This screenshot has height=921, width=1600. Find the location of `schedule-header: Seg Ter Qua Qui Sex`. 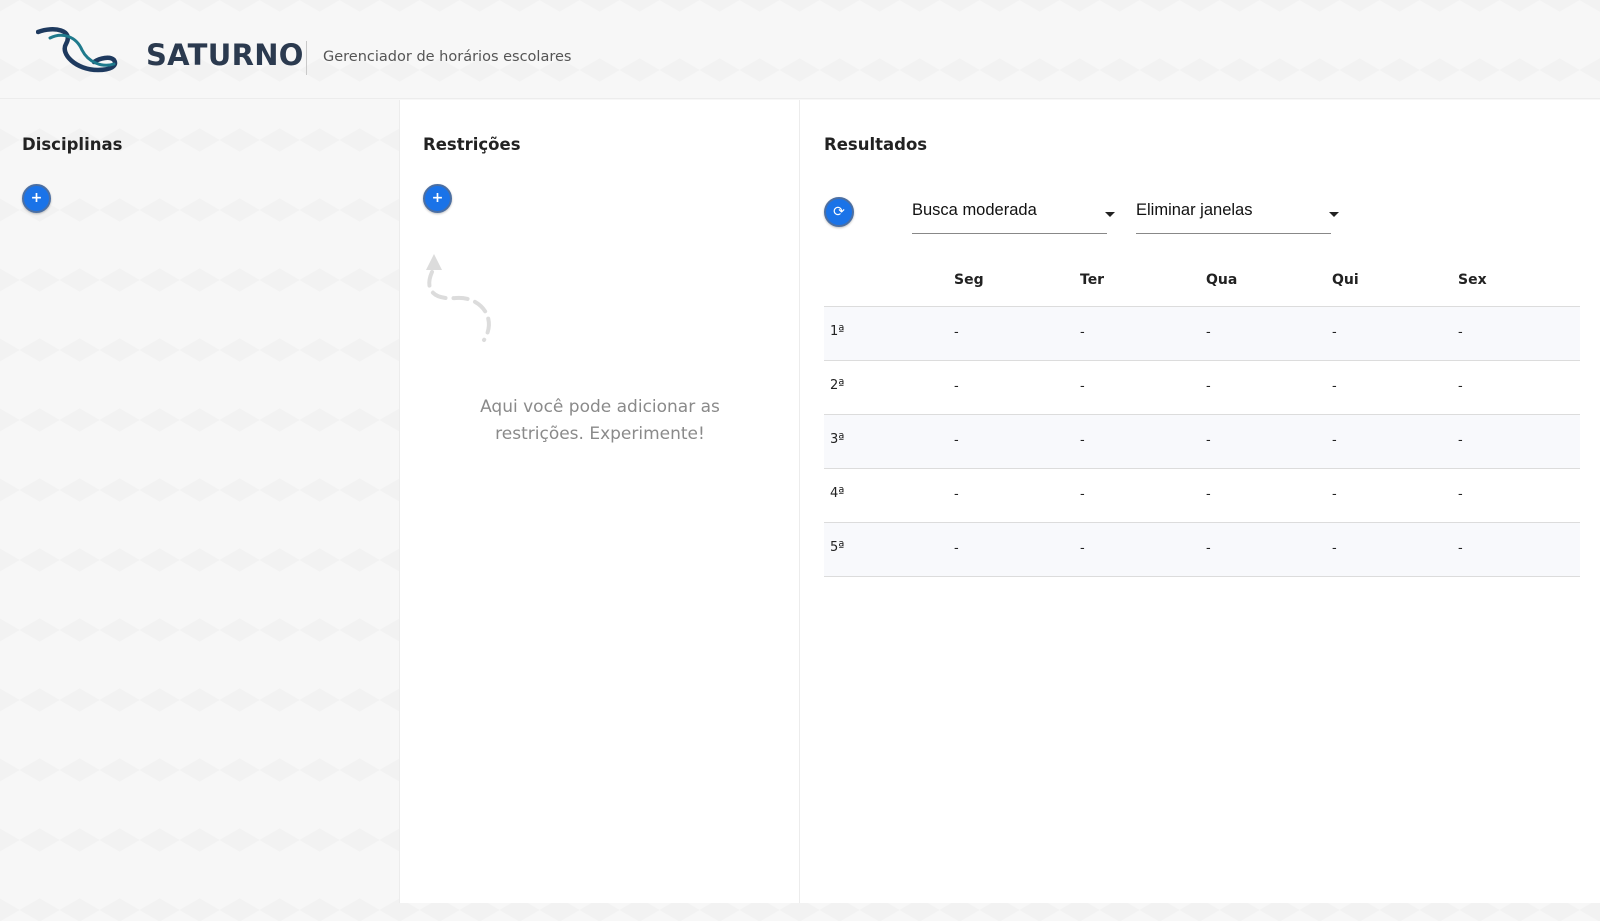

schedule-header: Seg Ter Qua Qui Sex is located at coordinates (1202, 281).